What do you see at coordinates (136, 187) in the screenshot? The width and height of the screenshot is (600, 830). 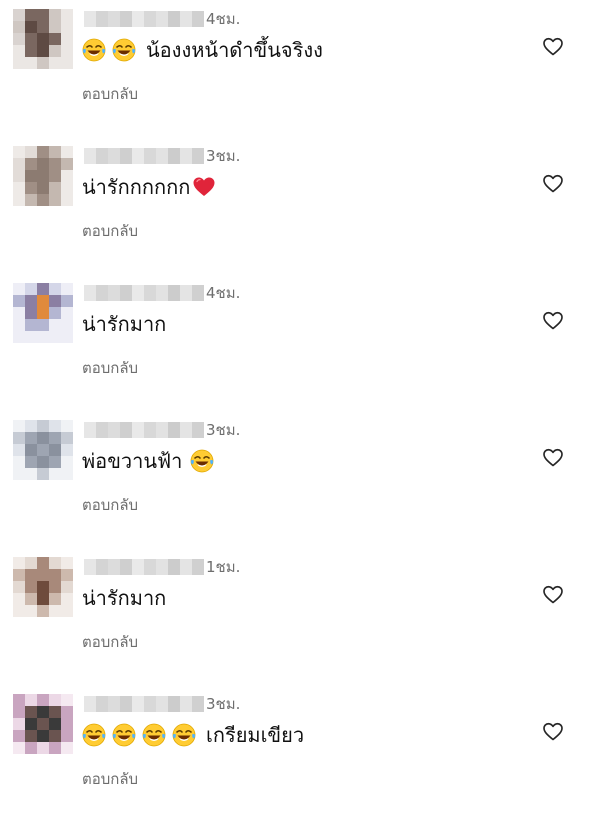 I see `comment-text: น่ารักกกกกก` at bounding box center [136, 187].